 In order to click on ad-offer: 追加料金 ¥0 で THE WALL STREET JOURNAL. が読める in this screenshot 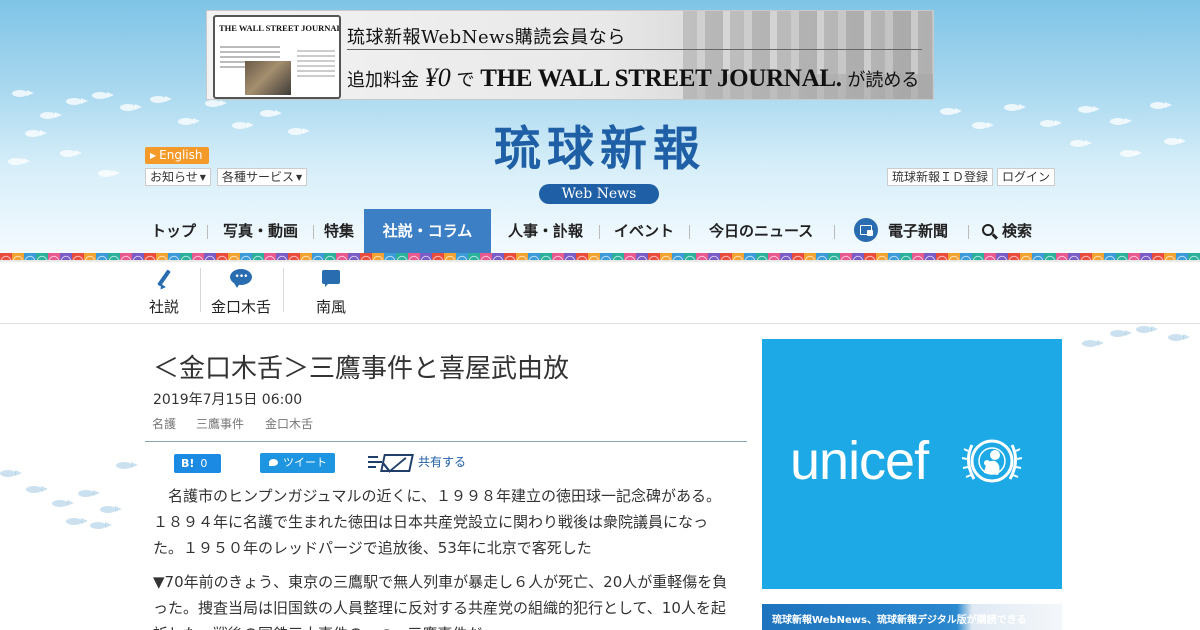, I will do `click(633, 78)`.